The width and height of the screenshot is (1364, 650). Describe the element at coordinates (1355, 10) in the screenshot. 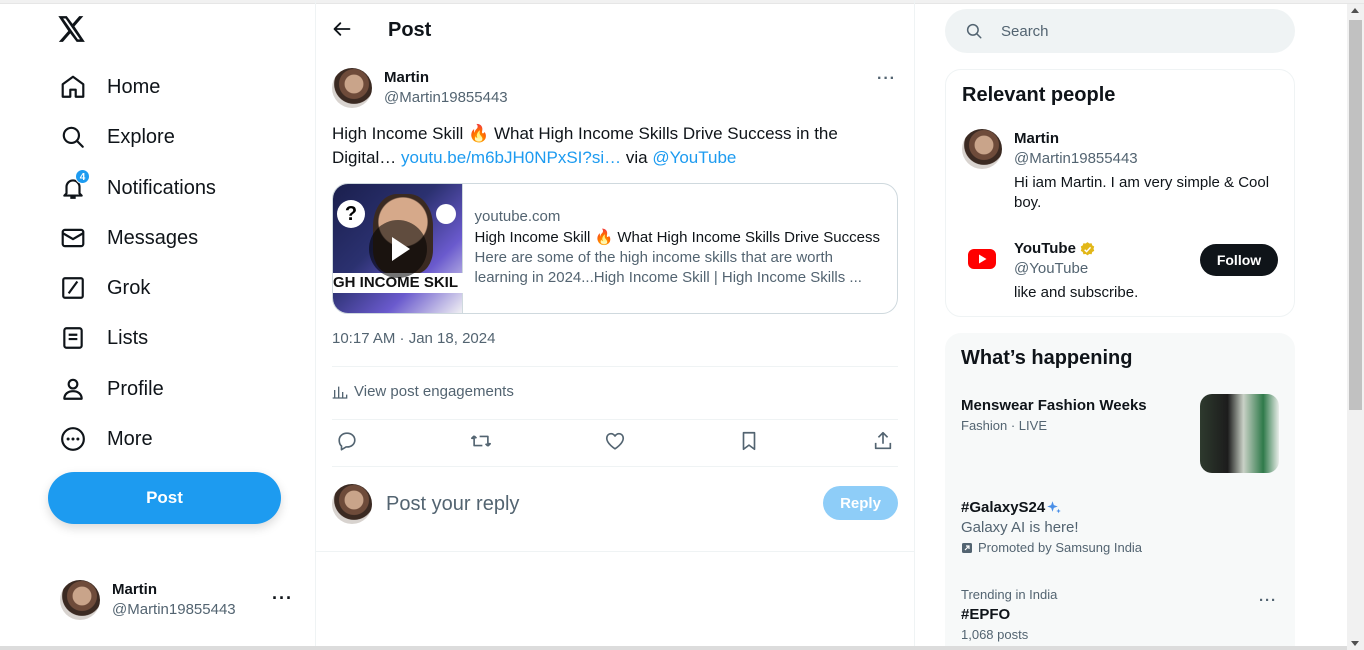

I see `scroll-up-arrow-icon` at that location.